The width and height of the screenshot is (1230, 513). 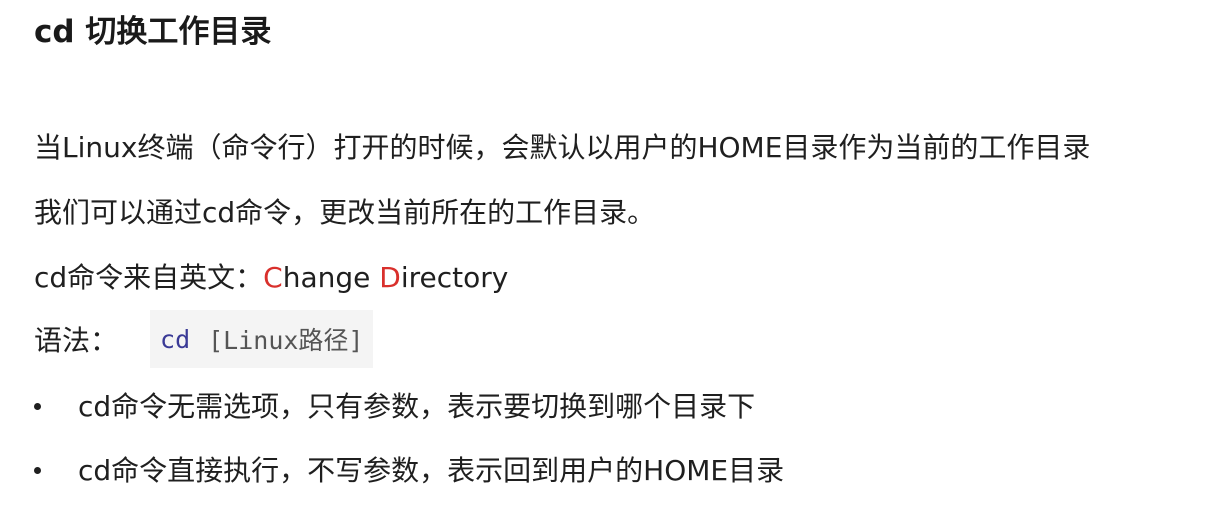 What do you see at coordinates (431, 470) in the screenshot?
I see `list-item-text: cd命令直接执行，不写参数，表示回到用户的HOME目录` at bounding box center [431, 470].